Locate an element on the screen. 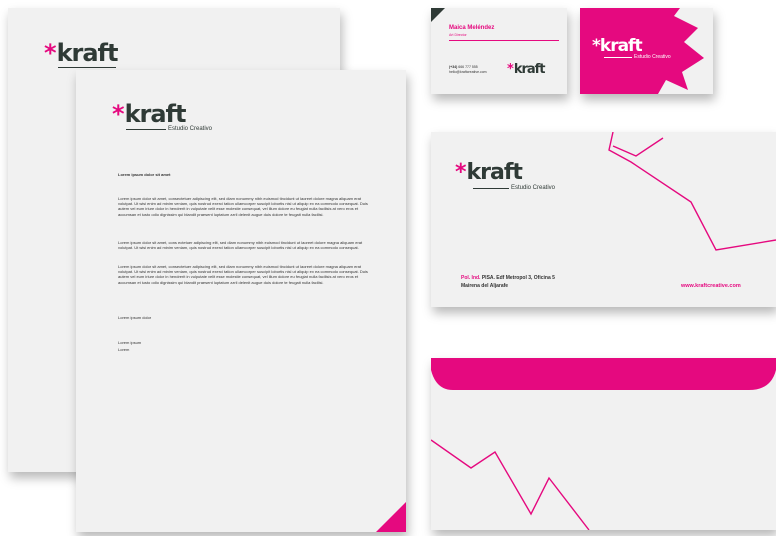 The height and width of the screenshot is (536, 776). business-card-back: *kraft Estudio Creativo is located at coordinates (646, 51).